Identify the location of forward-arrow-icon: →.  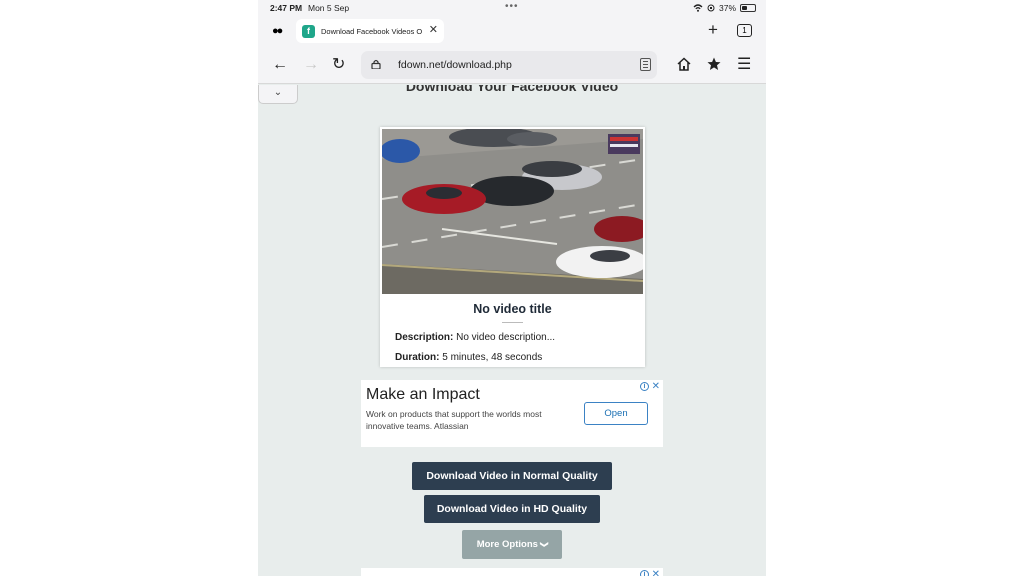
(311, 65).